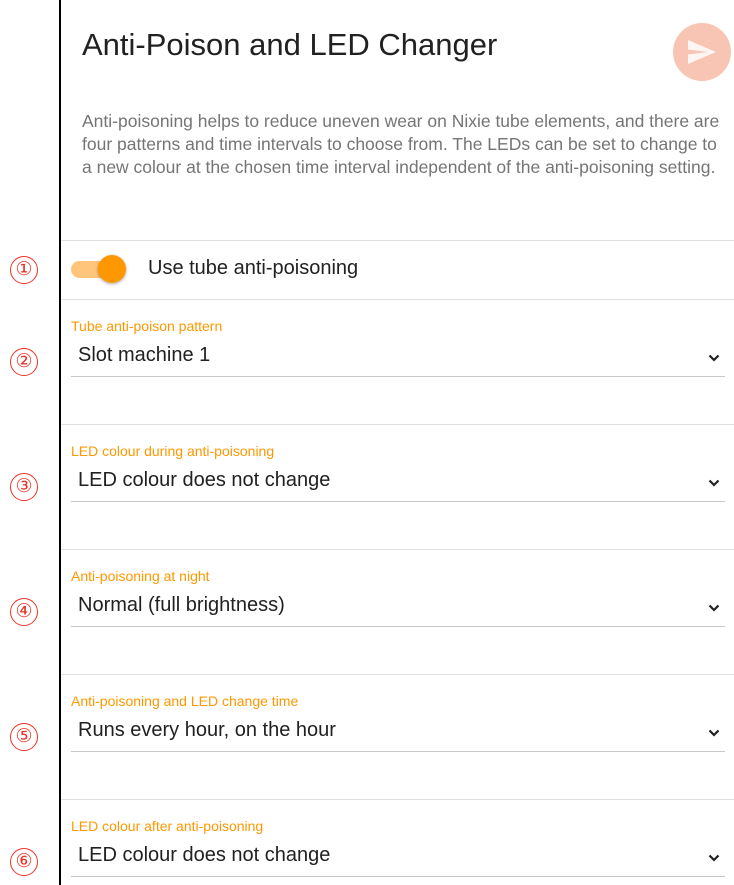  Describe the element at coordinates (147, 326) in the screenshot. I see `field-label: Tube anti-poison pattern` at that location.